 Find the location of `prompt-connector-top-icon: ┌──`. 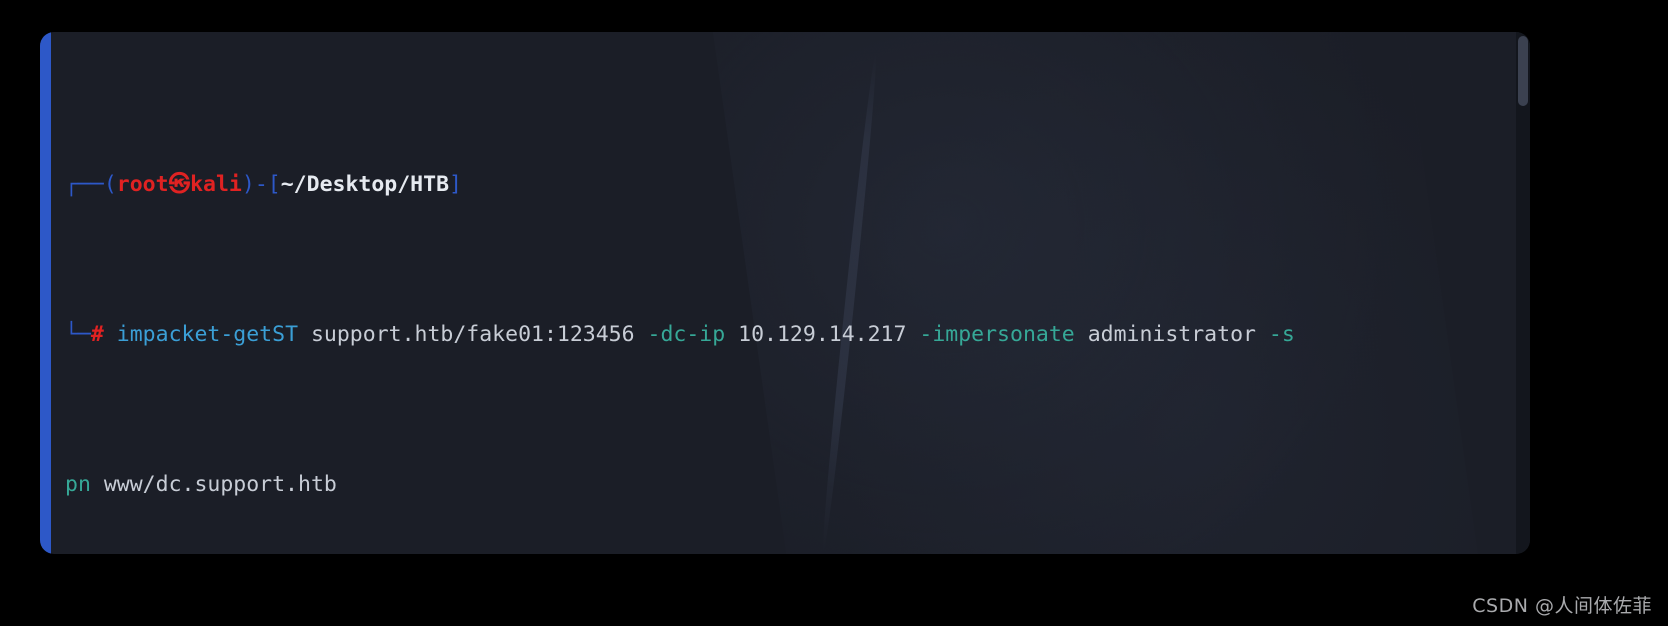

prompt-connector-top-icon: ┌── is located at coordinates (84, 184).